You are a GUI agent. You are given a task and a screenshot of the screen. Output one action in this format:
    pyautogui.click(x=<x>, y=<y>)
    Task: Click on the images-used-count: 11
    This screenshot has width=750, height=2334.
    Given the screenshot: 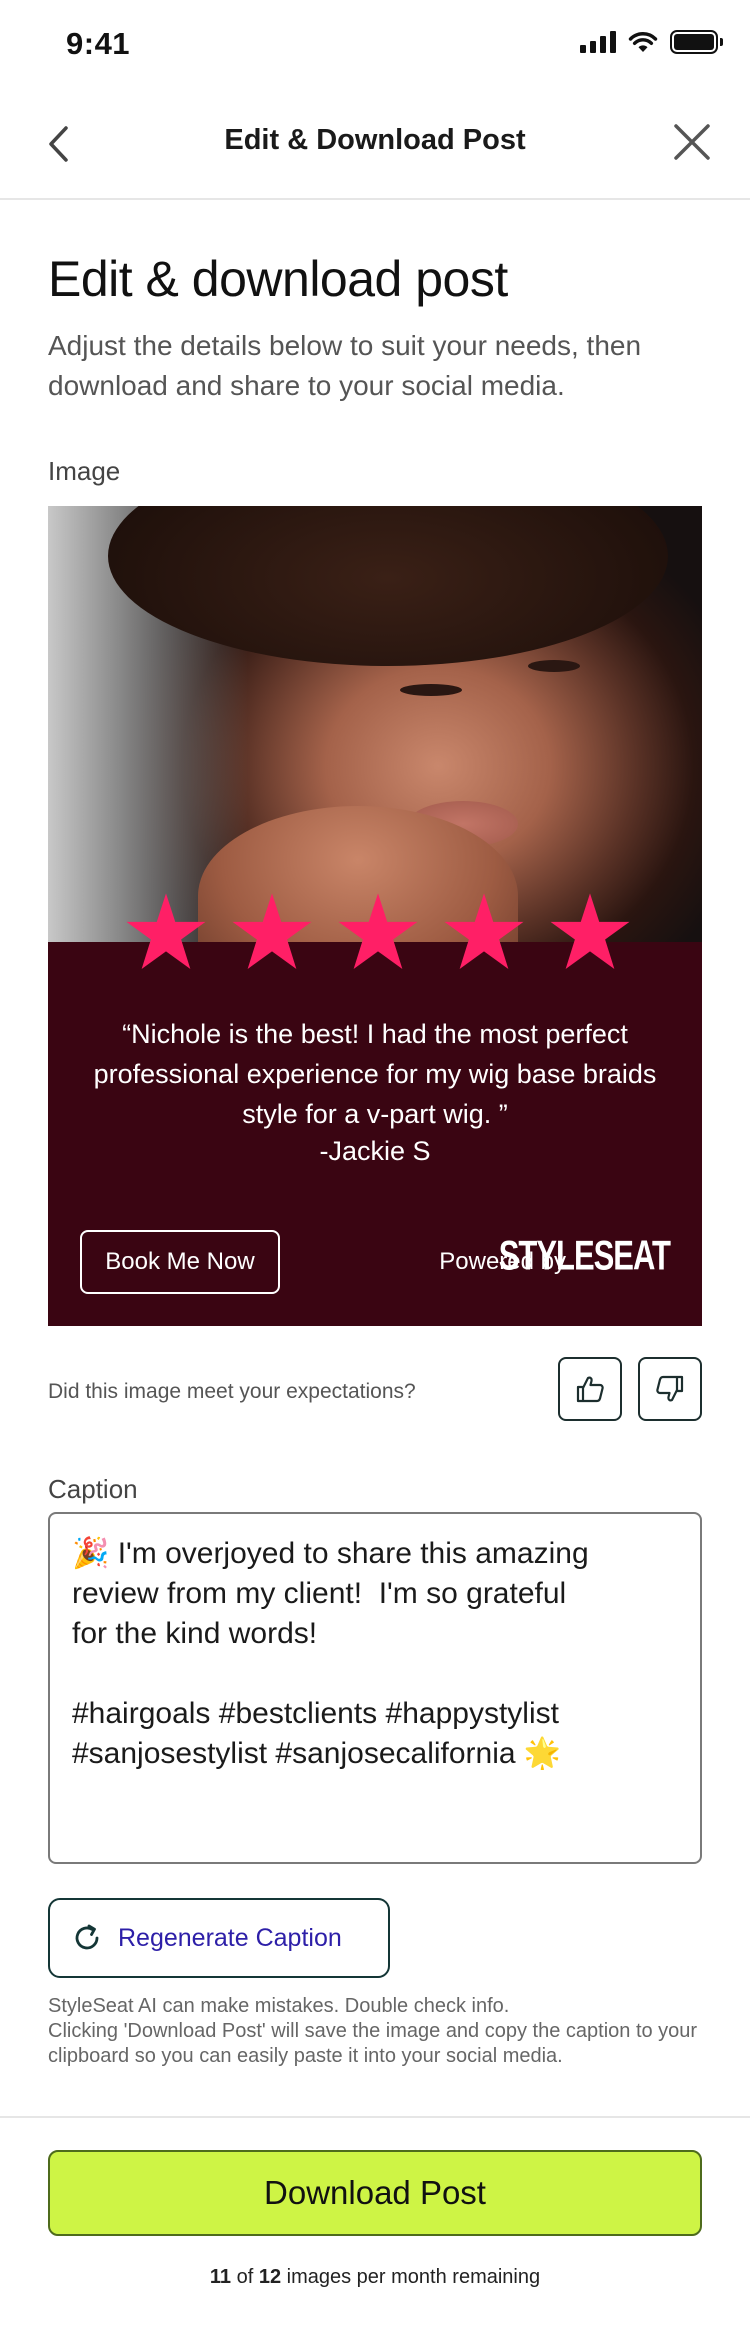 What is the action you would take?
    pyautogui.click(x=220, y=2277)
    